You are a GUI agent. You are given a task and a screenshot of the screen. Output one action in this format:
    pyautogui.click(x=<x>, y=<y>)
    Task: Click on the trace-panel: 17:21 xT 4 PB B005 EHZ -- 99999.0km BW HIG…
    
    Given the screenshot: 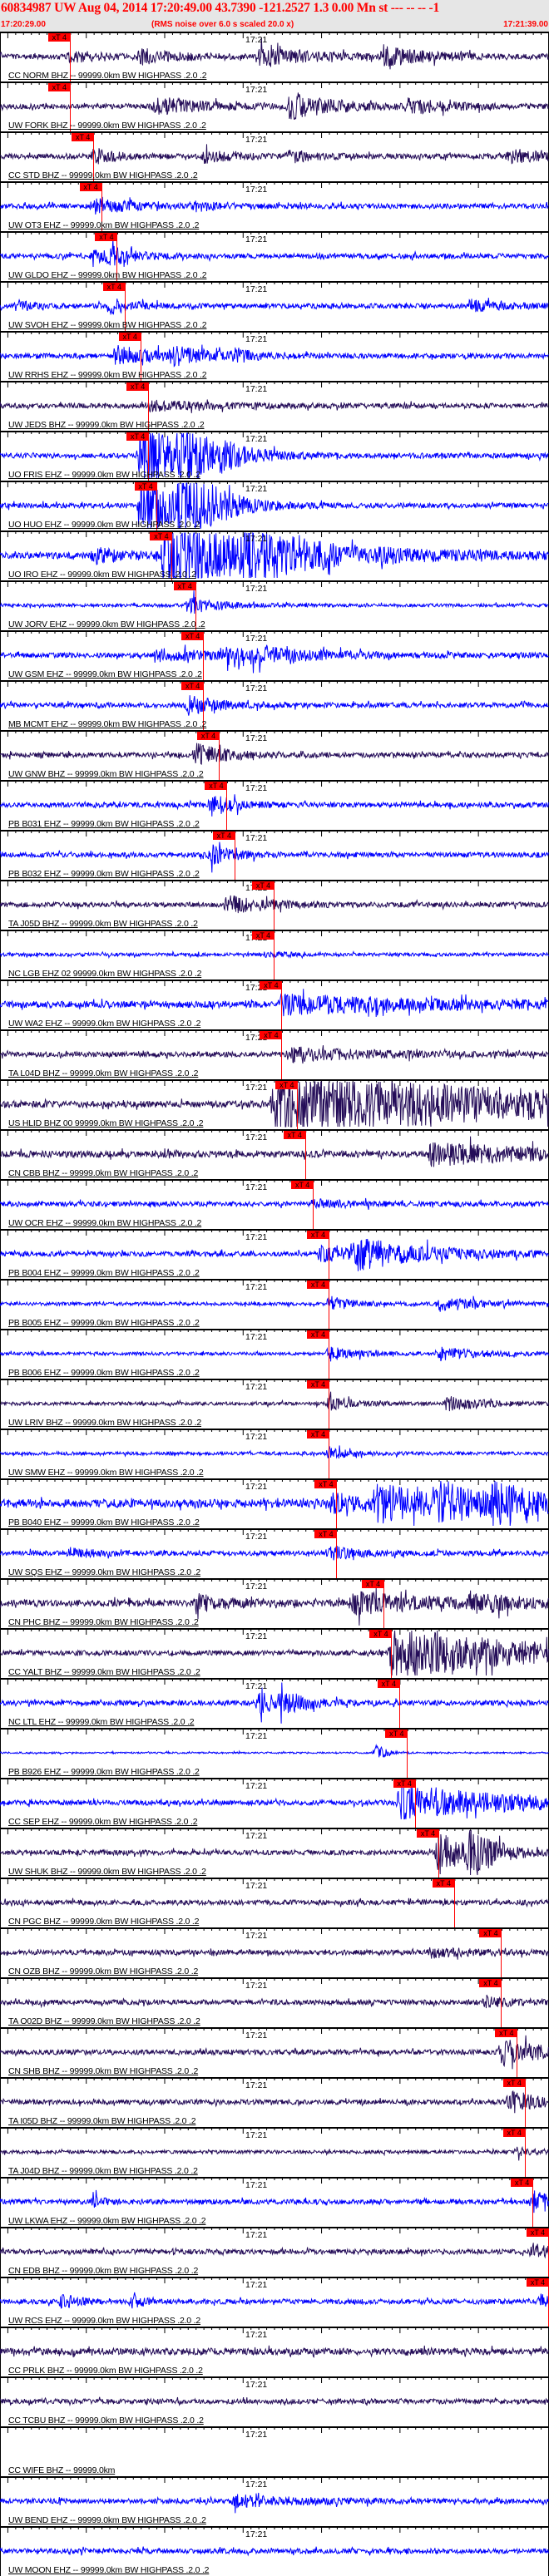 What is the action you would take?
    pyautogui.click(x=274, y=1304)
    